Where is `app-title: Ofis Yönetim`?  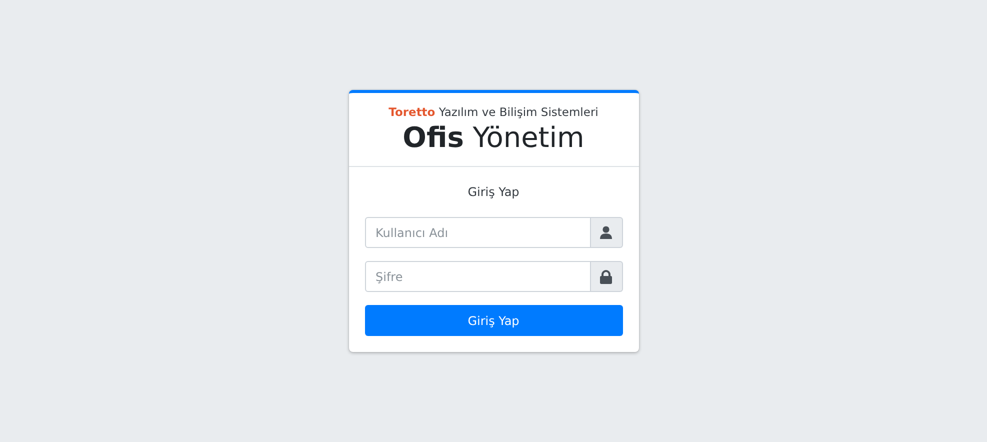
app-title: Ofis Yönetim is located at coordinates (494, 137).